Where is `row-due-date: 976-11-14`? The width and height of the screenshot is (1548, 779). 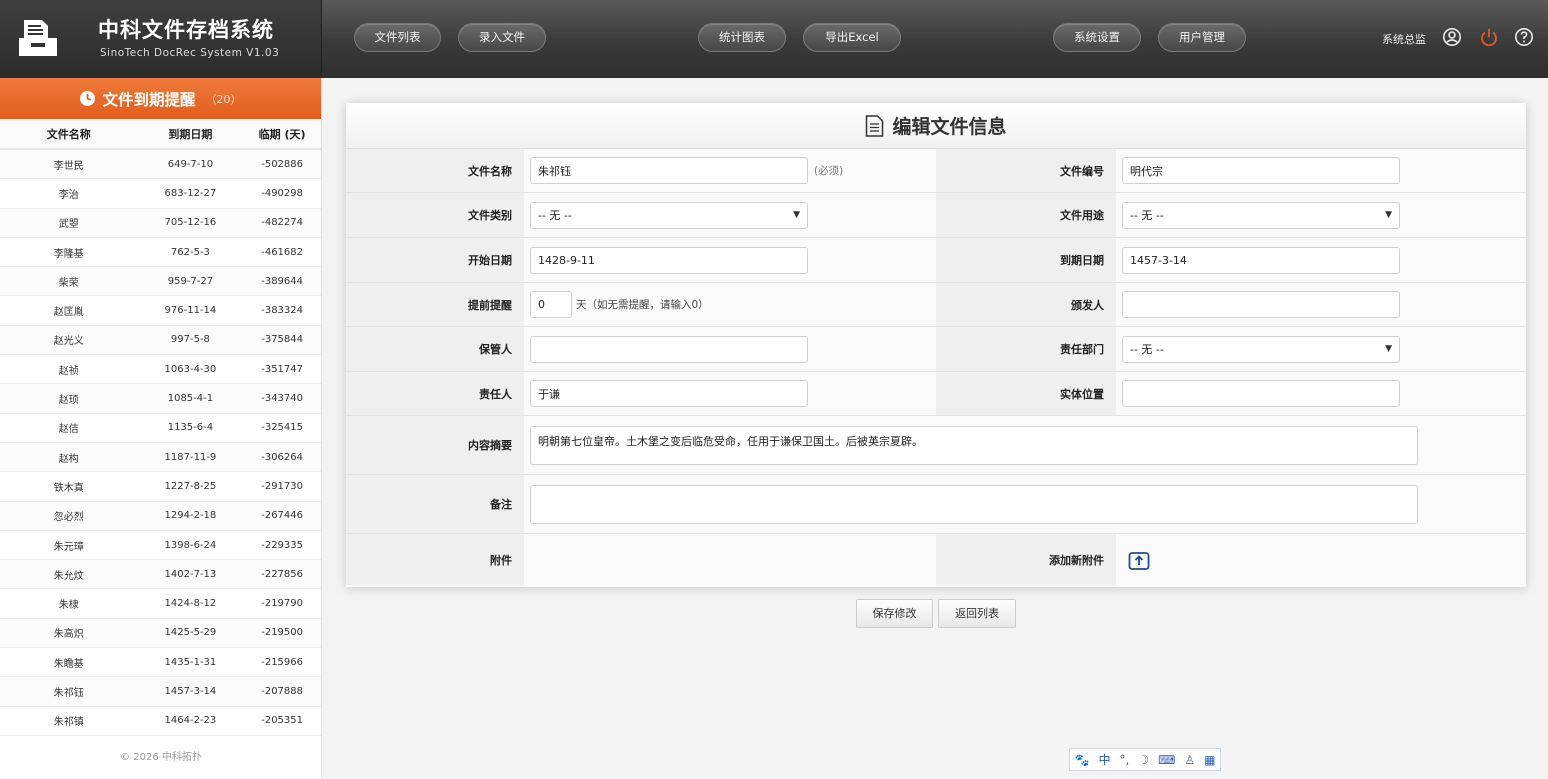
row-due-date: 976-11-14 is located at coordinates (190, 311).